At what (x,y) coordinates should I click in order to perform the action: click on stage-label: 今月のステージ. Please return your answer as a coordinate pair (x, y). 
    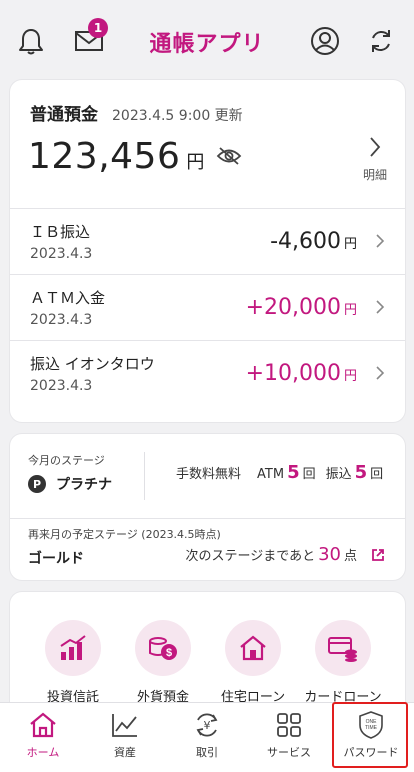
    Looking at the image, I should click on (66, 460).